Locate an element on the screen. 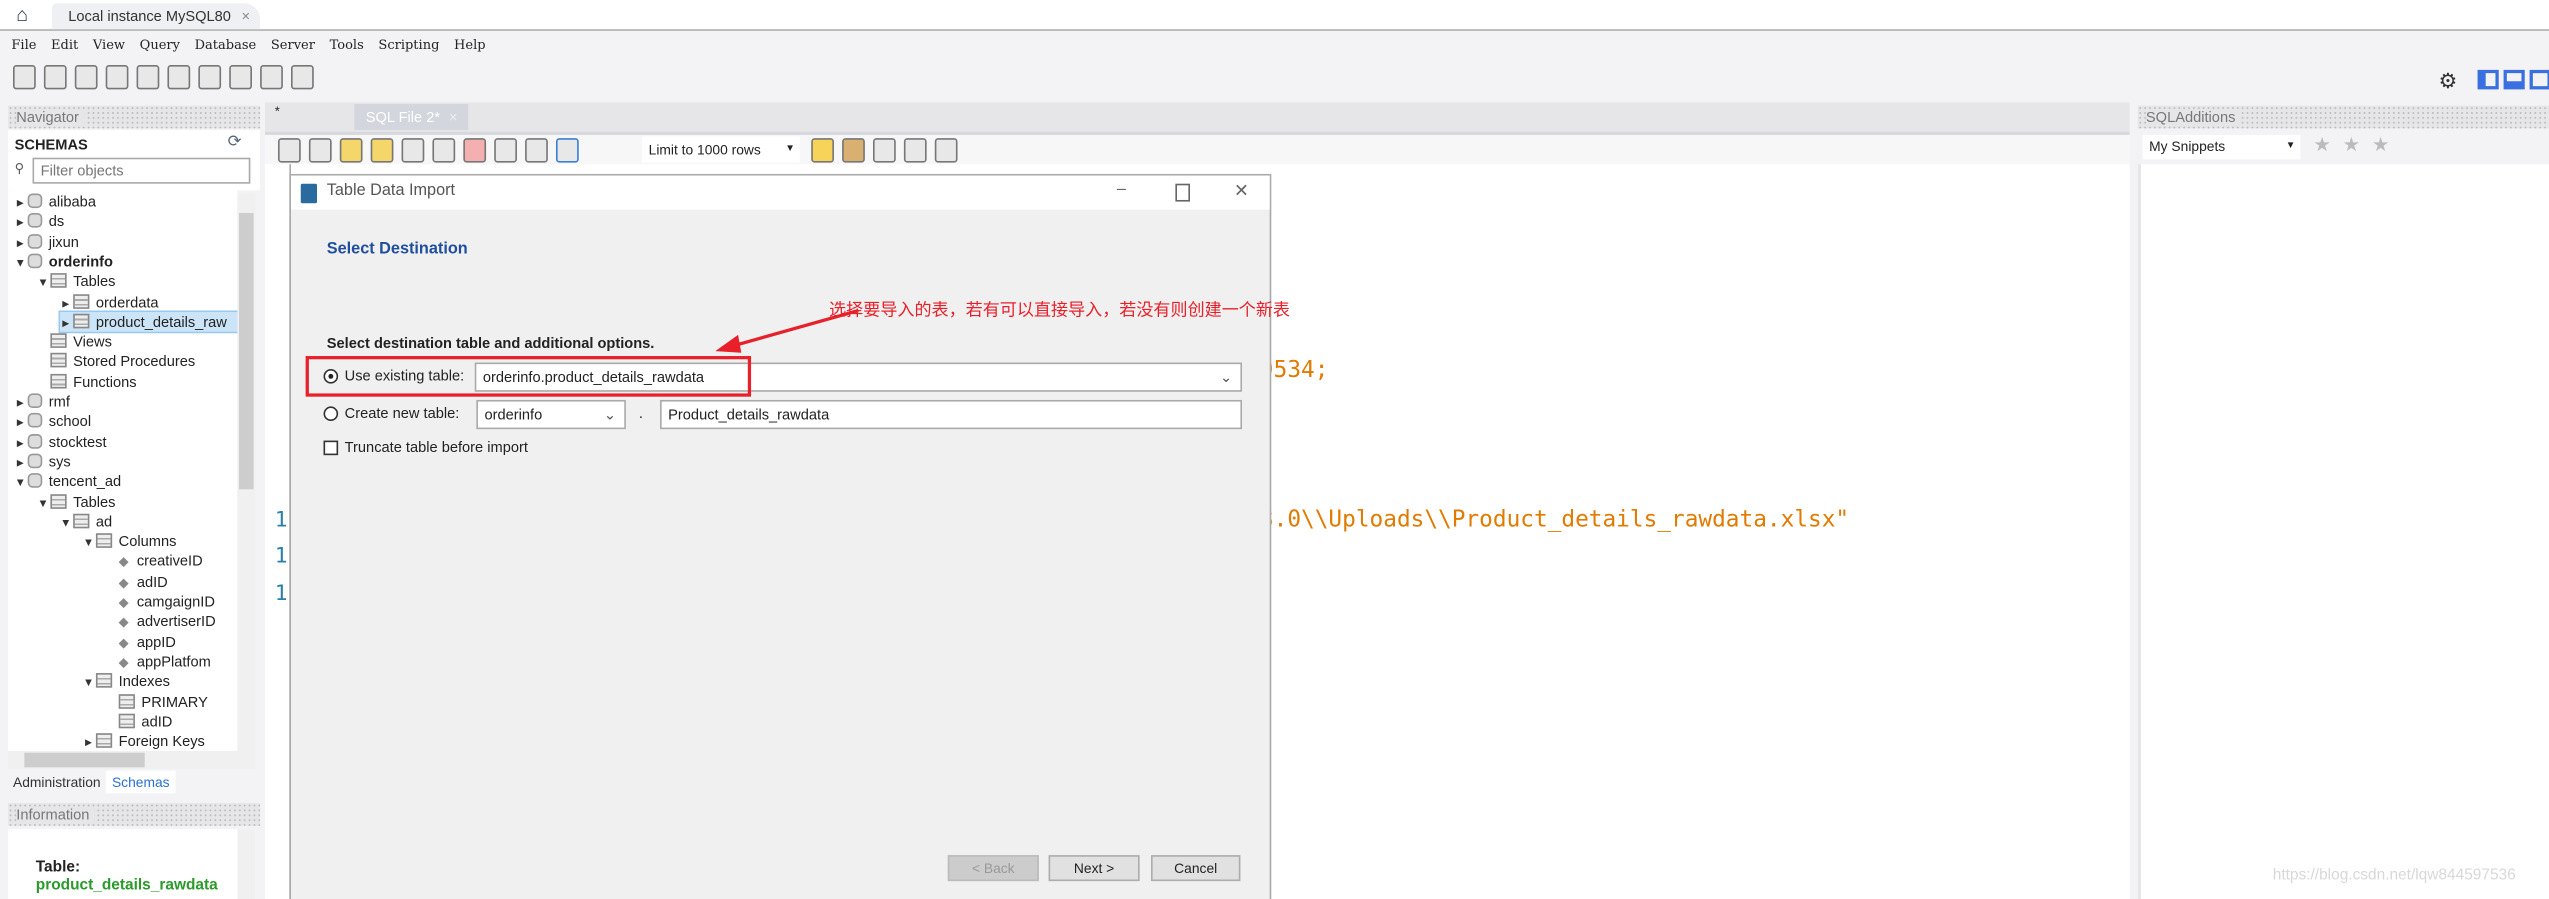  reconnect-icon is located at coordinates (302, 77).